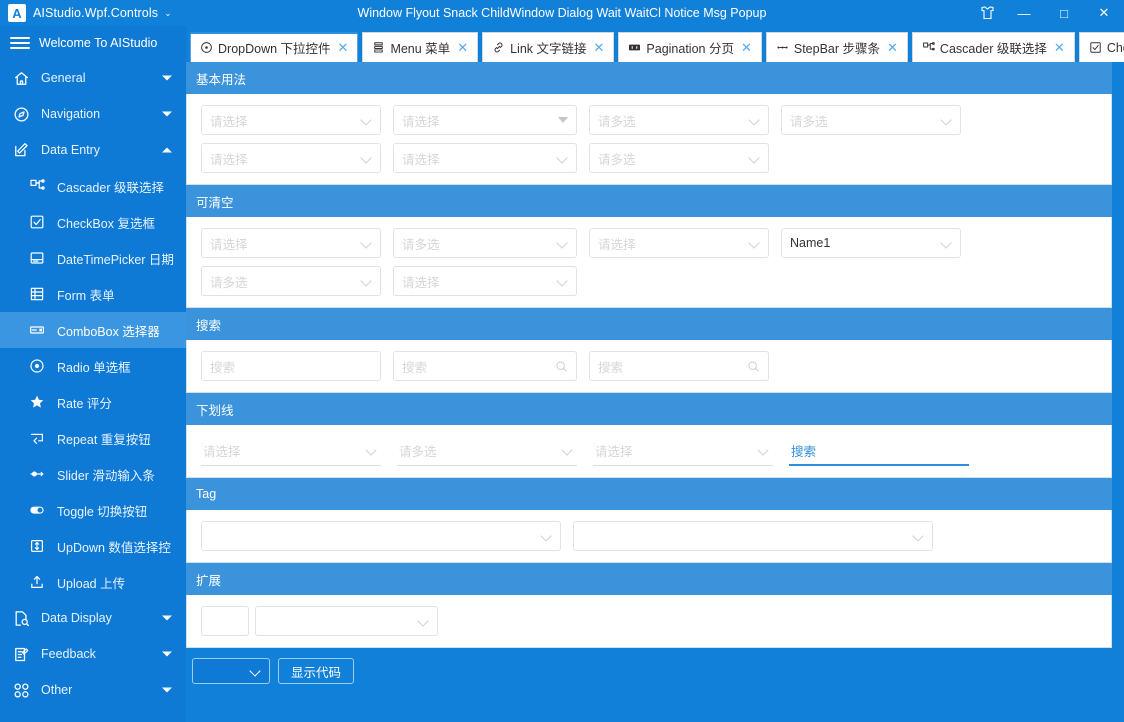 The height and width of the screenshot is (722, 1124). I want to click on tab-pagination: Pagination 分页 ✕, so click(690, 47).